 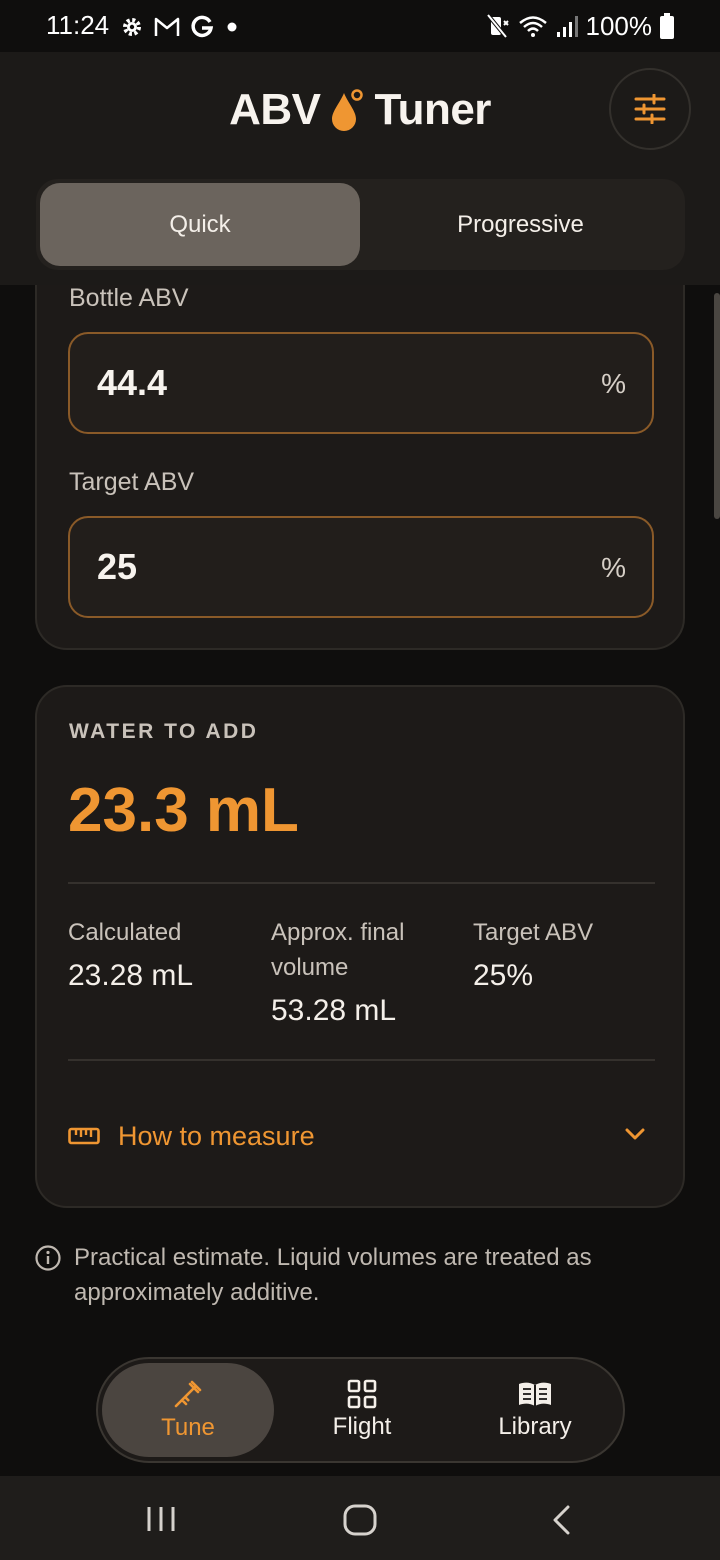 What do you see at coordinates (183, 810) in the screenshot?
I see `result-value: 23.3 mL` at bounding box center [183, 810].